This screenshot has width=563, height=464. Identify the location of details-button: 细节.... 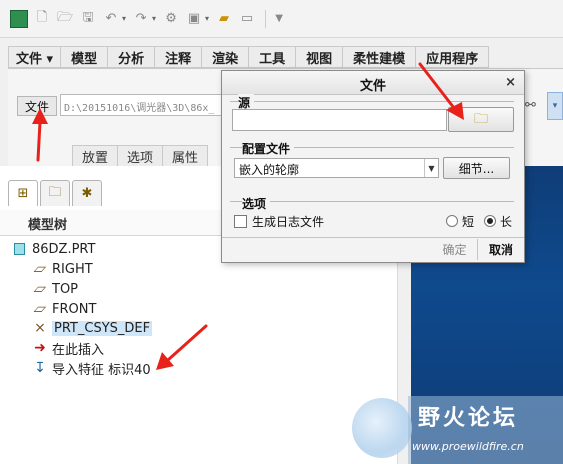
(476, 168).